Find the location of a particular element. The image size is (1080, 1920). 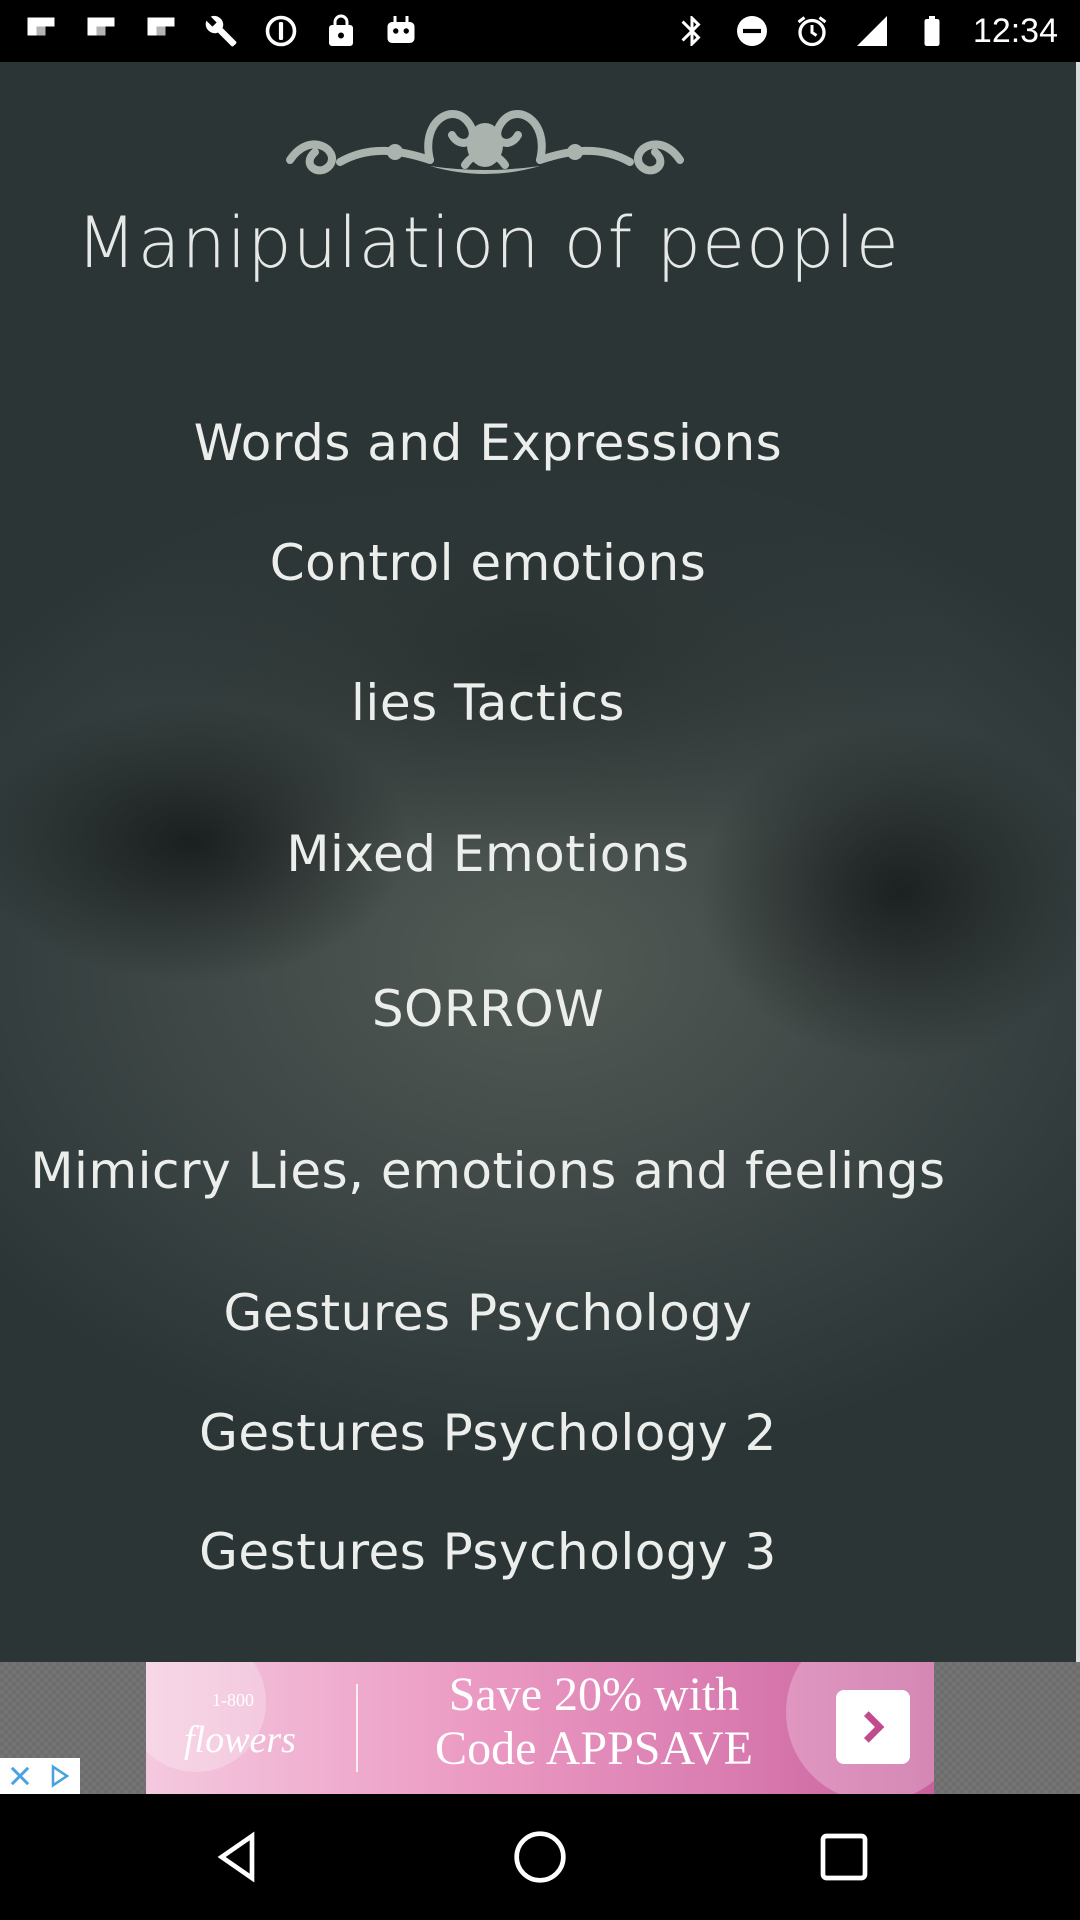

lock-icon is located at coordinates (341, 31).